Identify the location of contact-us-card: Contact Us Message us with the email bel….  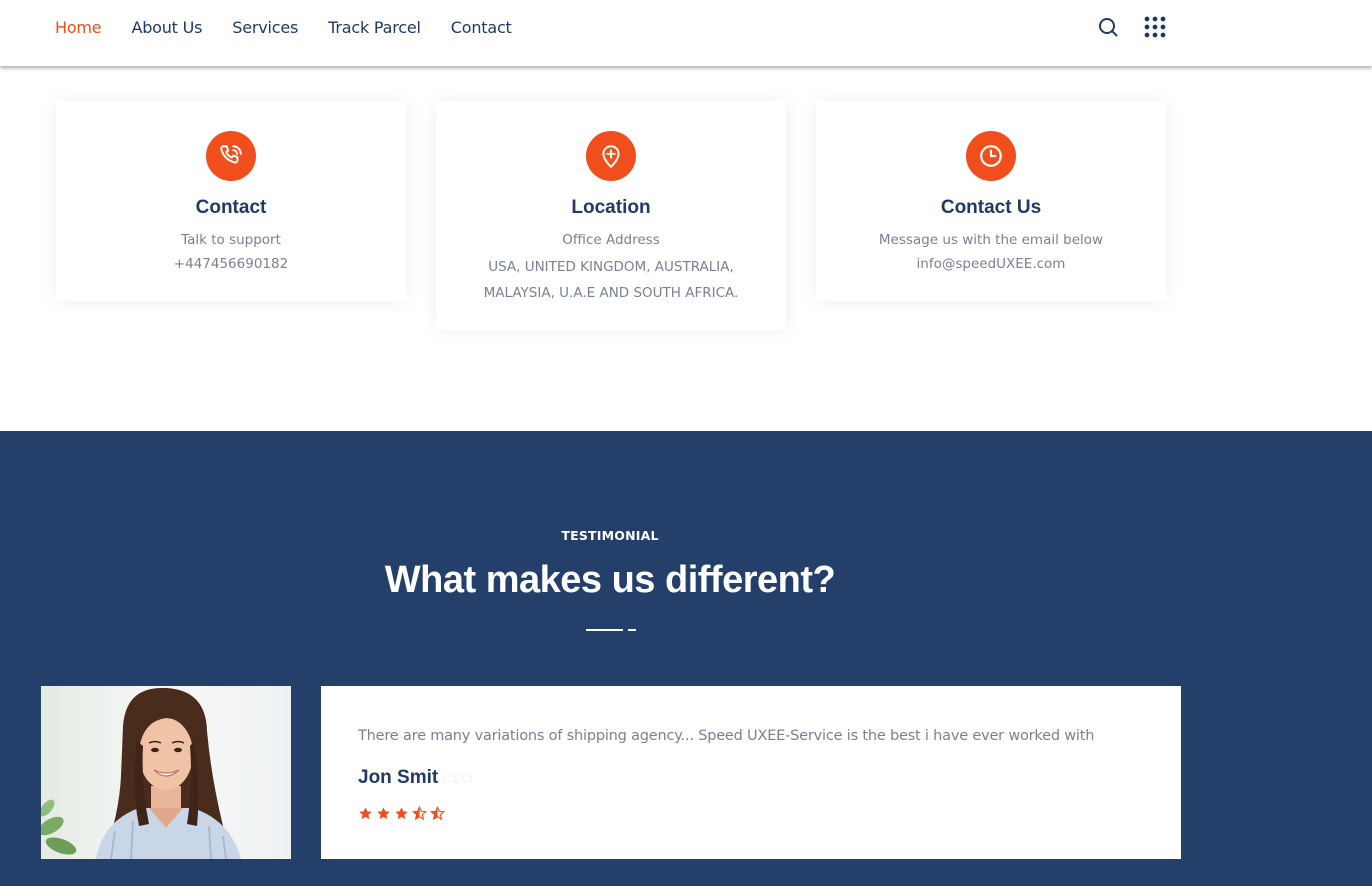
(991, 201).